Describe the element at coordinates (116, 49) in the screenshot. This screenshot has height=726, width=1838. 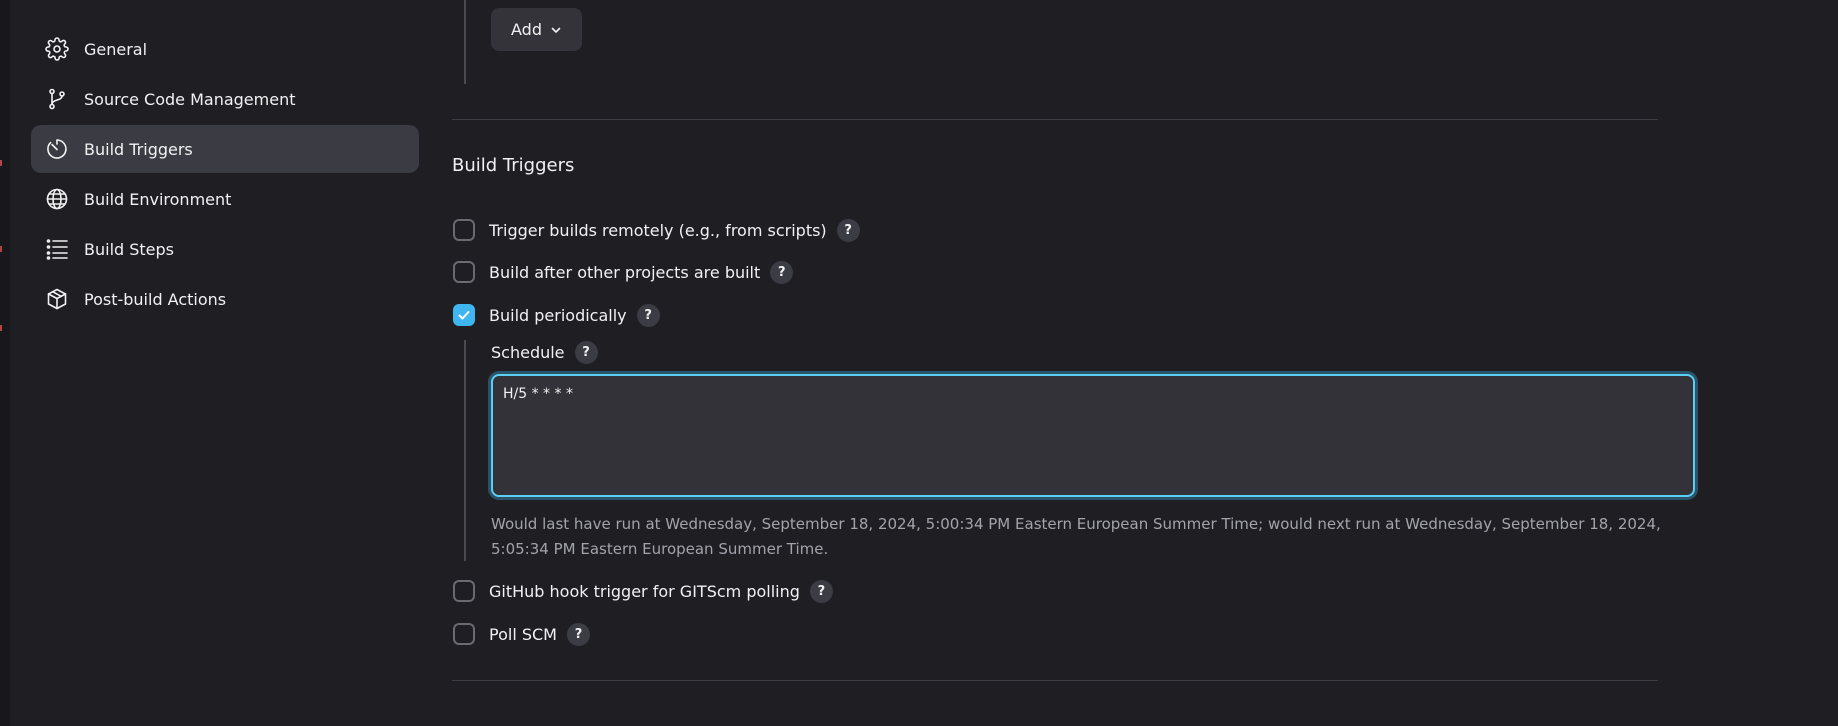
I see `sidebar-item-label: General` at that location.